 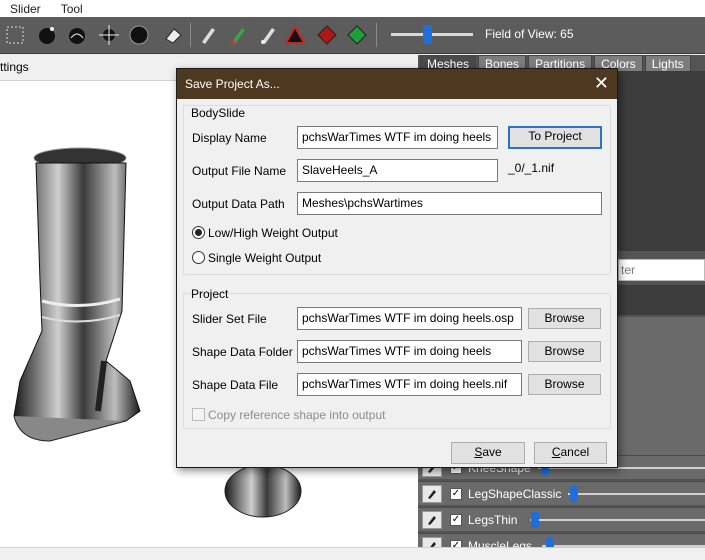 I want to click on output-path-label: Output Data Path, so click(x=238, y=204).